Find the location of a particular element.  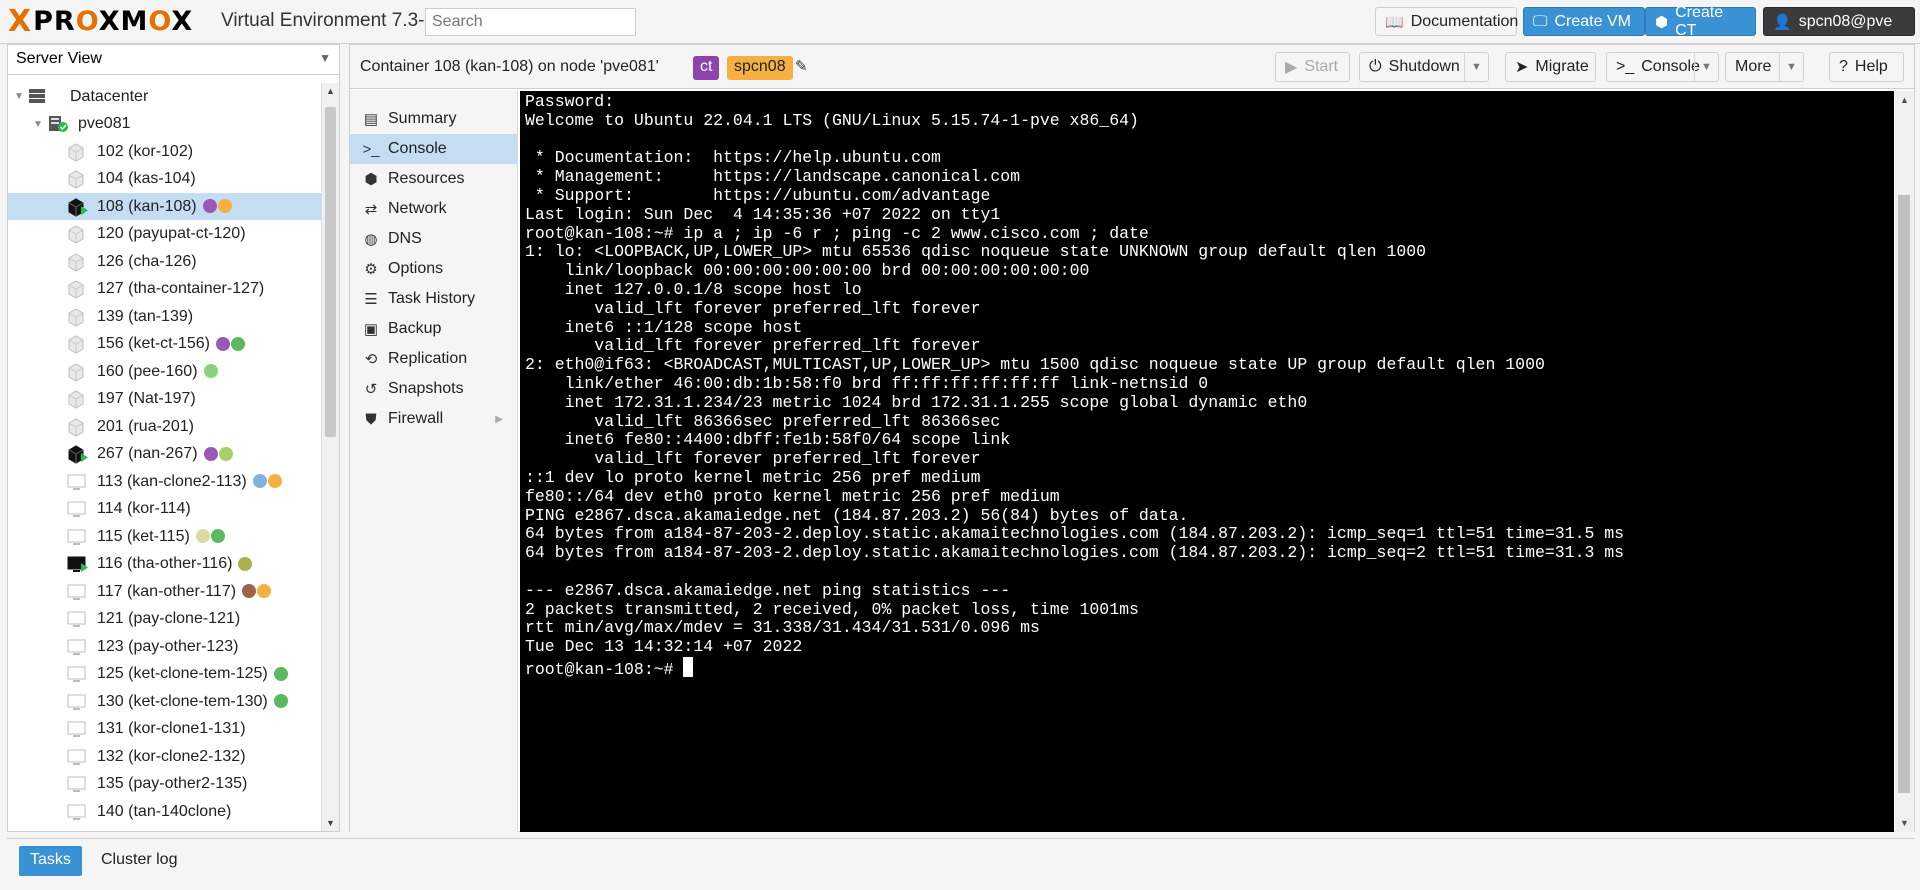

console-button: >_ Console ▼ is located at coordinates (1662, 67).